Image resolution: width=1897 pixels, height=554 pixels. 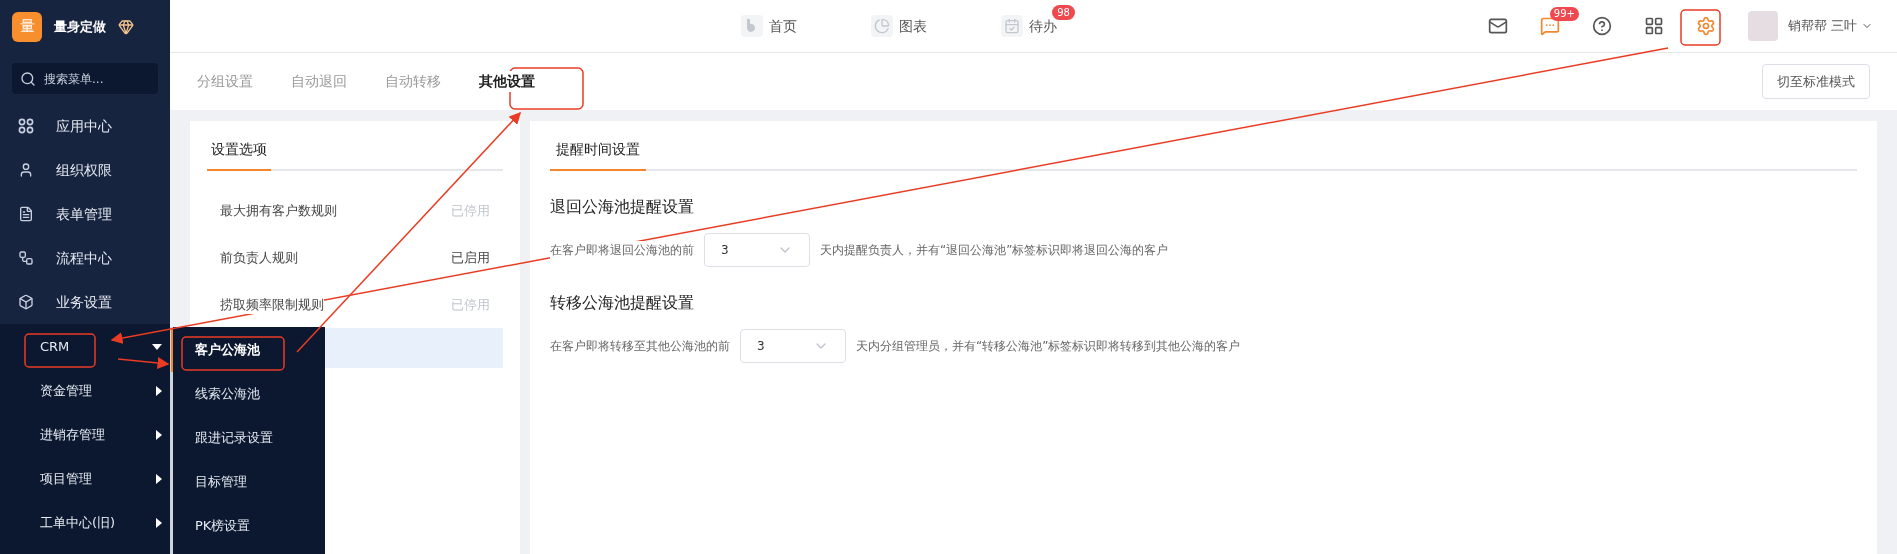 I want to click on flow-icon, so click(x=26, y=258).